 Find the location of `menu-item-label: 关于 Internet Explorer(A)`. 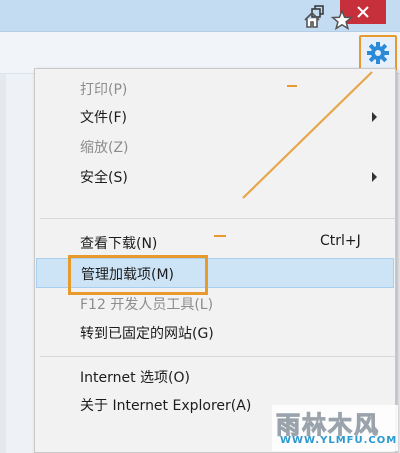

menu-item-label: 关于 Internet Explorer(A) is located at coordinates (166, 406).